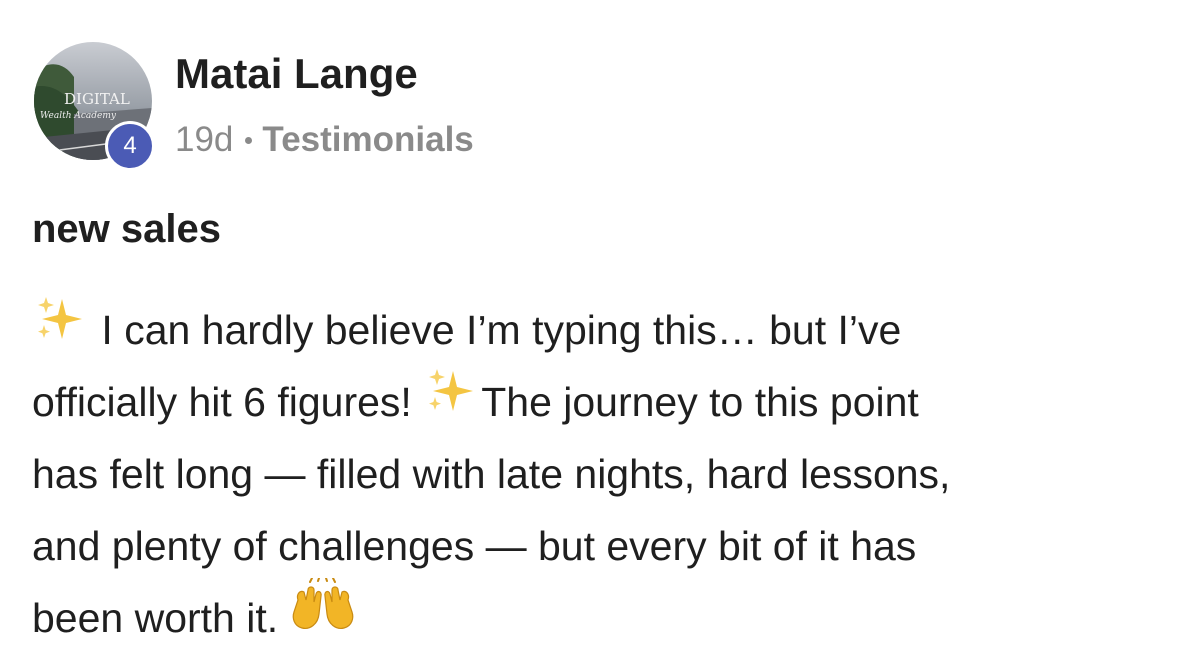  Describe the element at coordinates (130, 146) in the screenshot. I see `level-badge: 4` at that location.